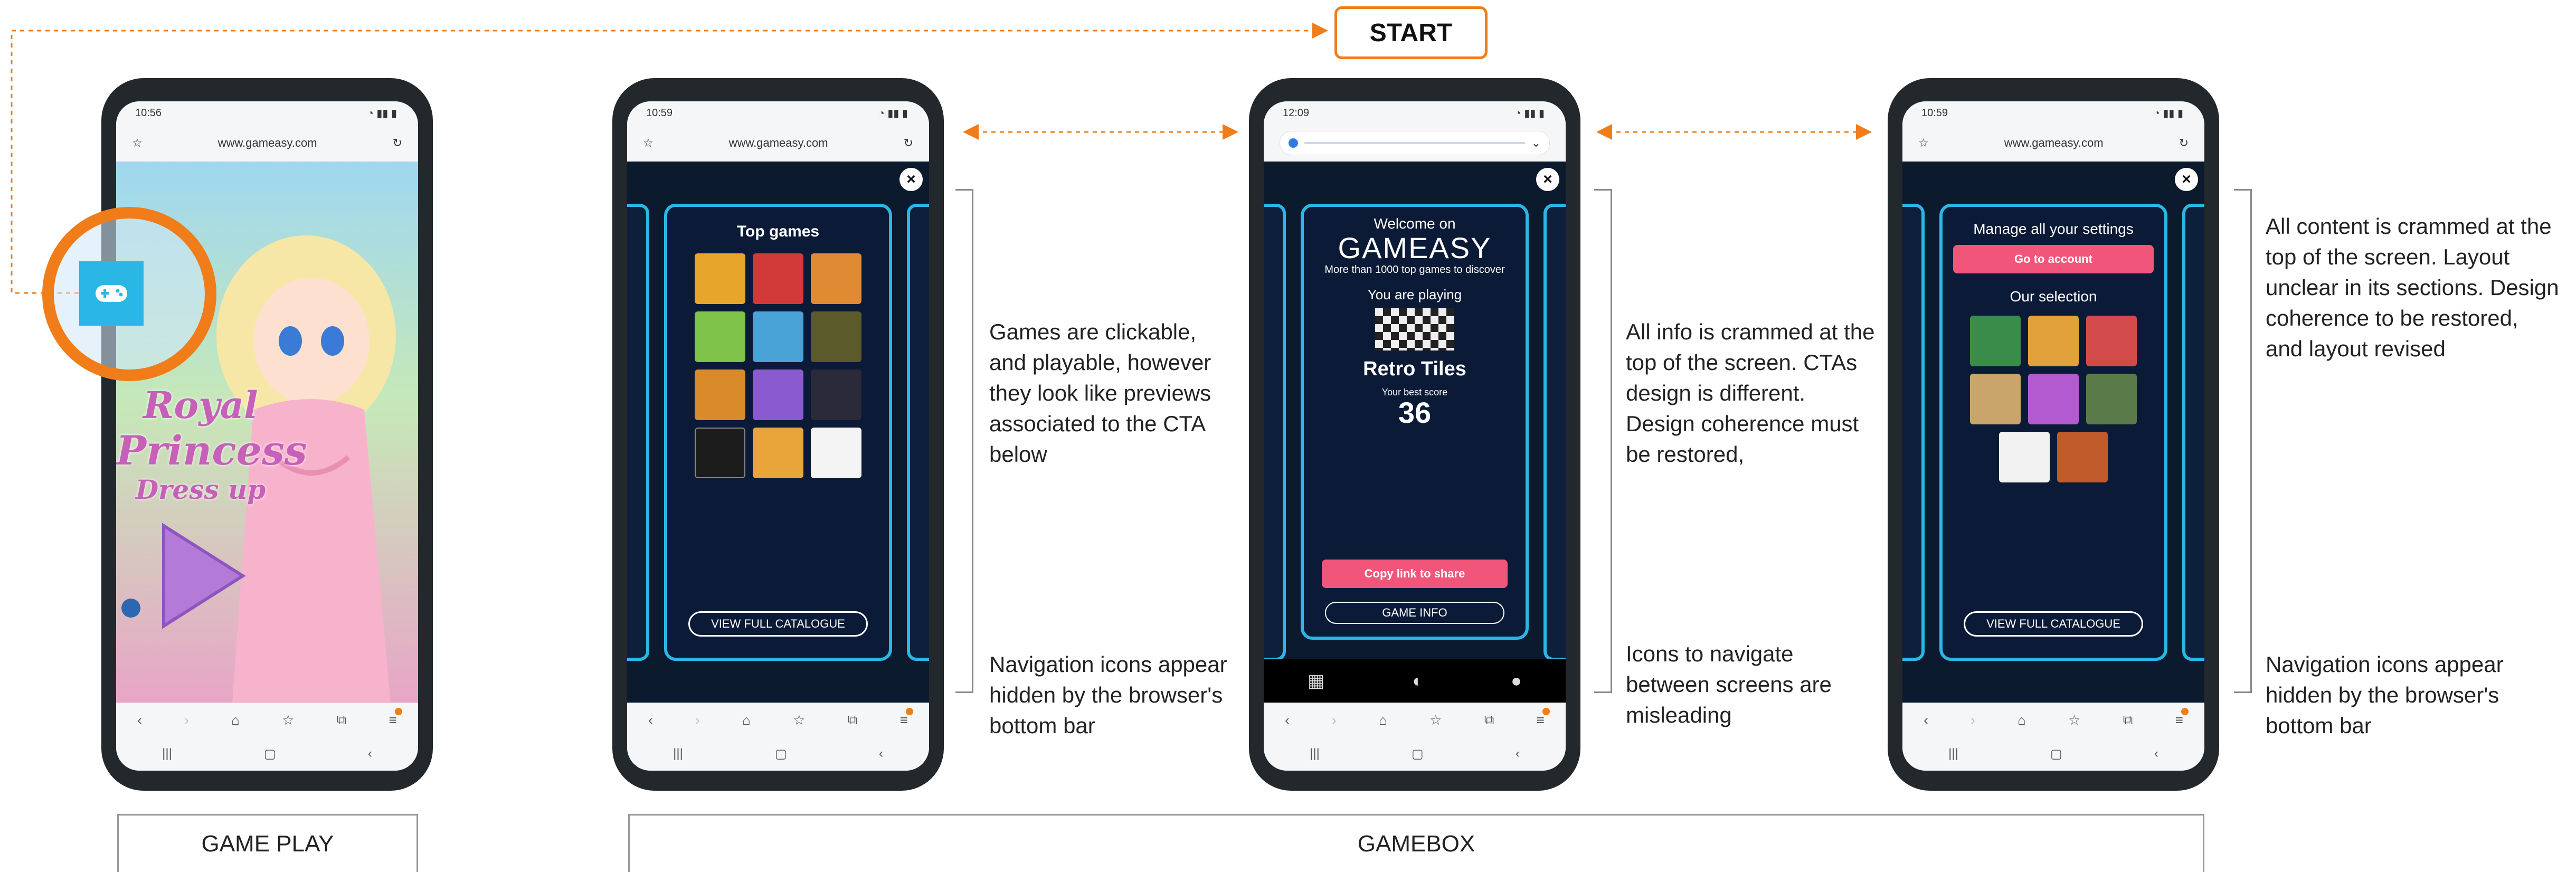  What do you see at coordinates (1293, 143) in the screenshot?
I see `slider-thumb` at bounding box center [1293, 143].